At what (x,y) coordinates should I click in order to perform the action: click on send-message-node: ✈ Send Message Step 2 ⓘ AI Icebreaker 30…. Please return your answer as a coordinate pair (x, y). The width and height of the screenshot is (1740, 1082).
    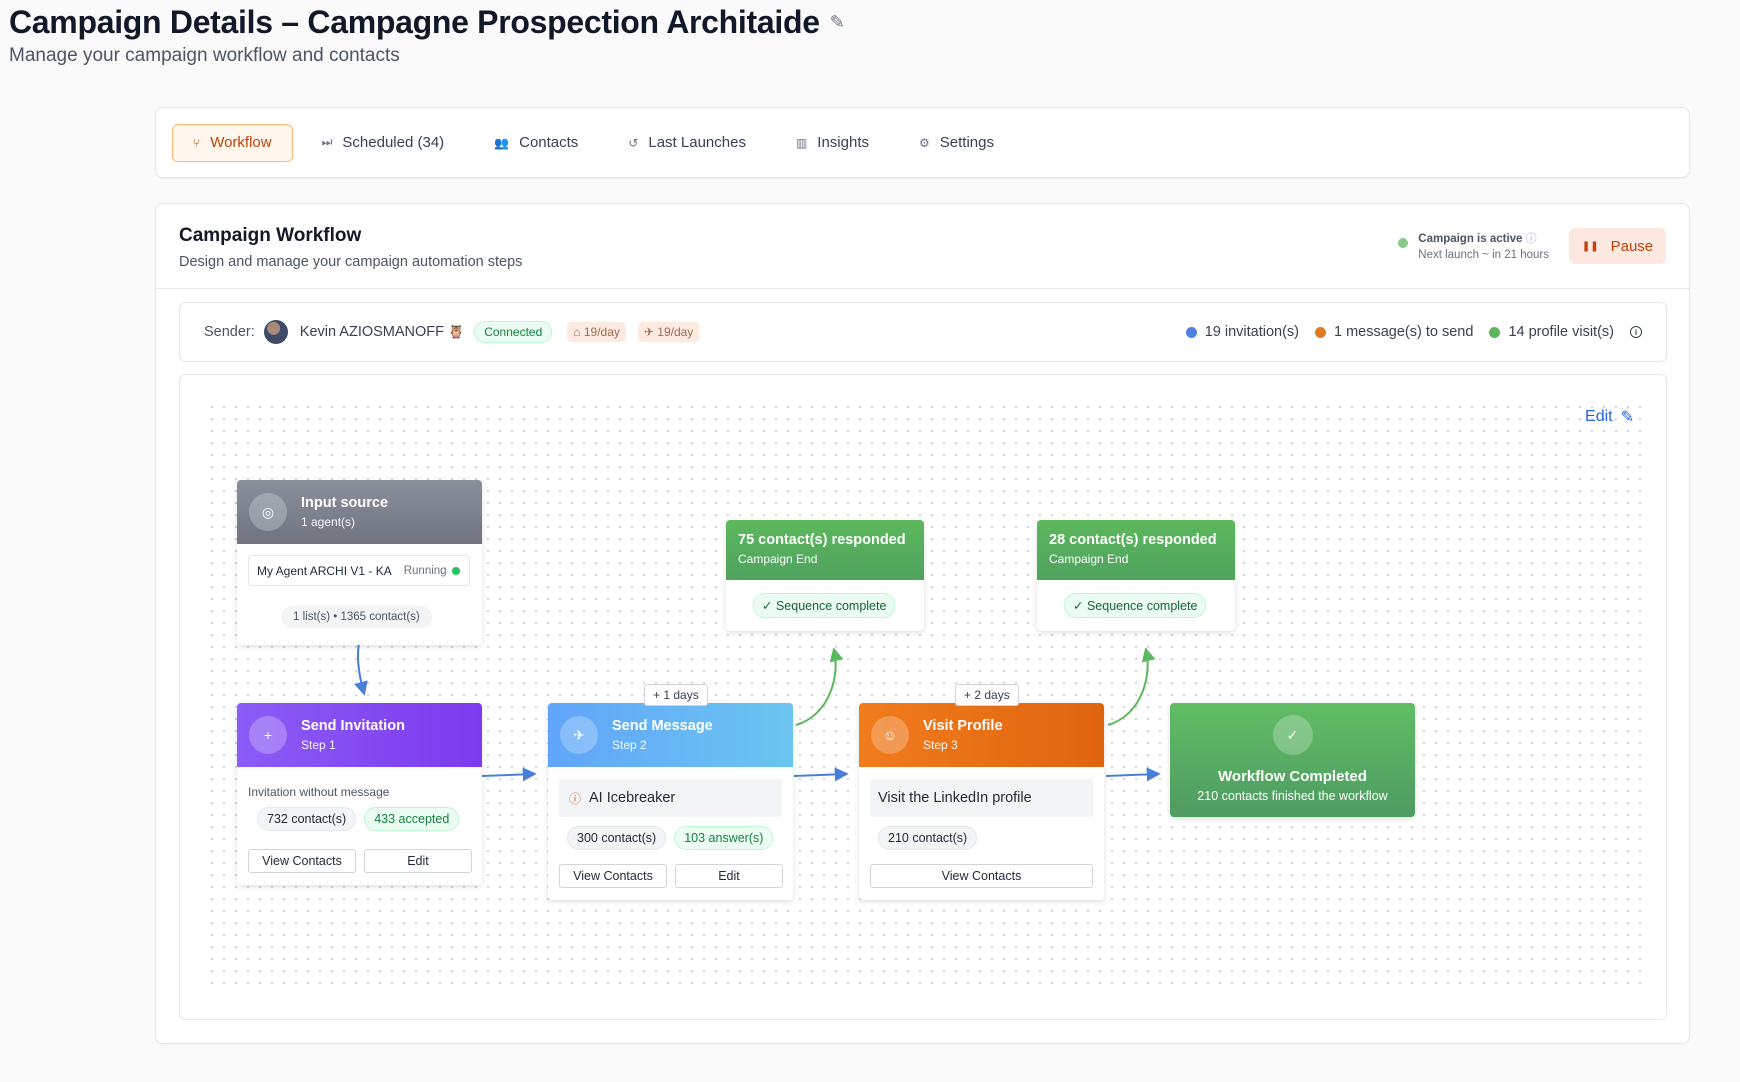
    Looking at the image, I should click on (670, 801).